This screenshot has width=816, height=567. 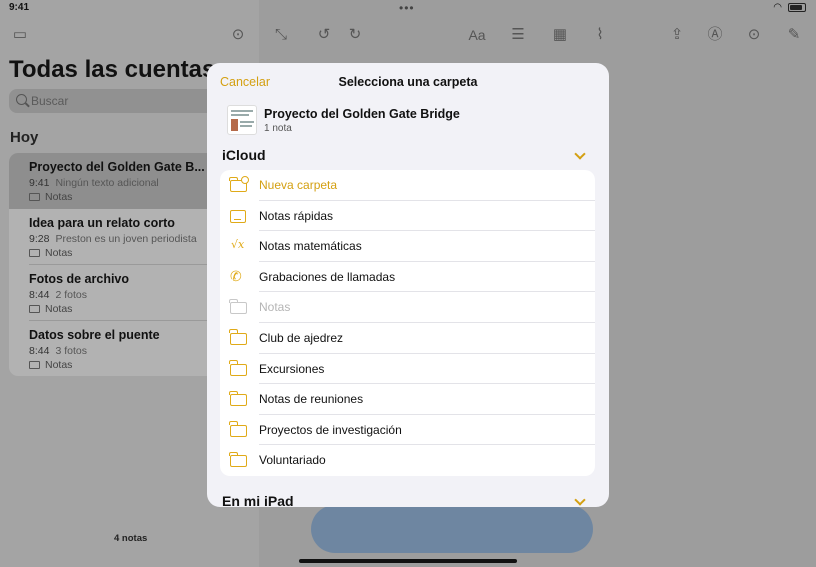 What do you see at coordinates (407, 338) in the screenshot?
I see `folder-row: Club de ajedrez` at bounding box center [407, 338].